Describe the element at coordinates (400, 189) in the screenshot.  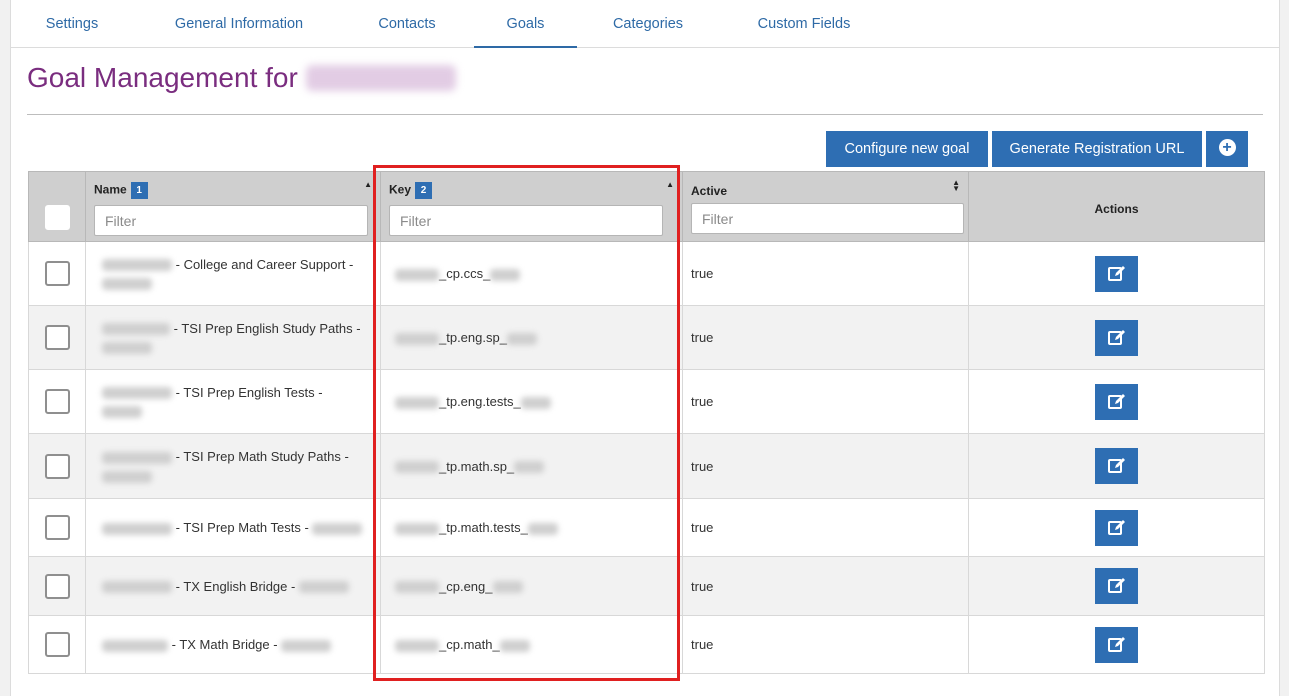
I see `key-column-label: Key` at that location.